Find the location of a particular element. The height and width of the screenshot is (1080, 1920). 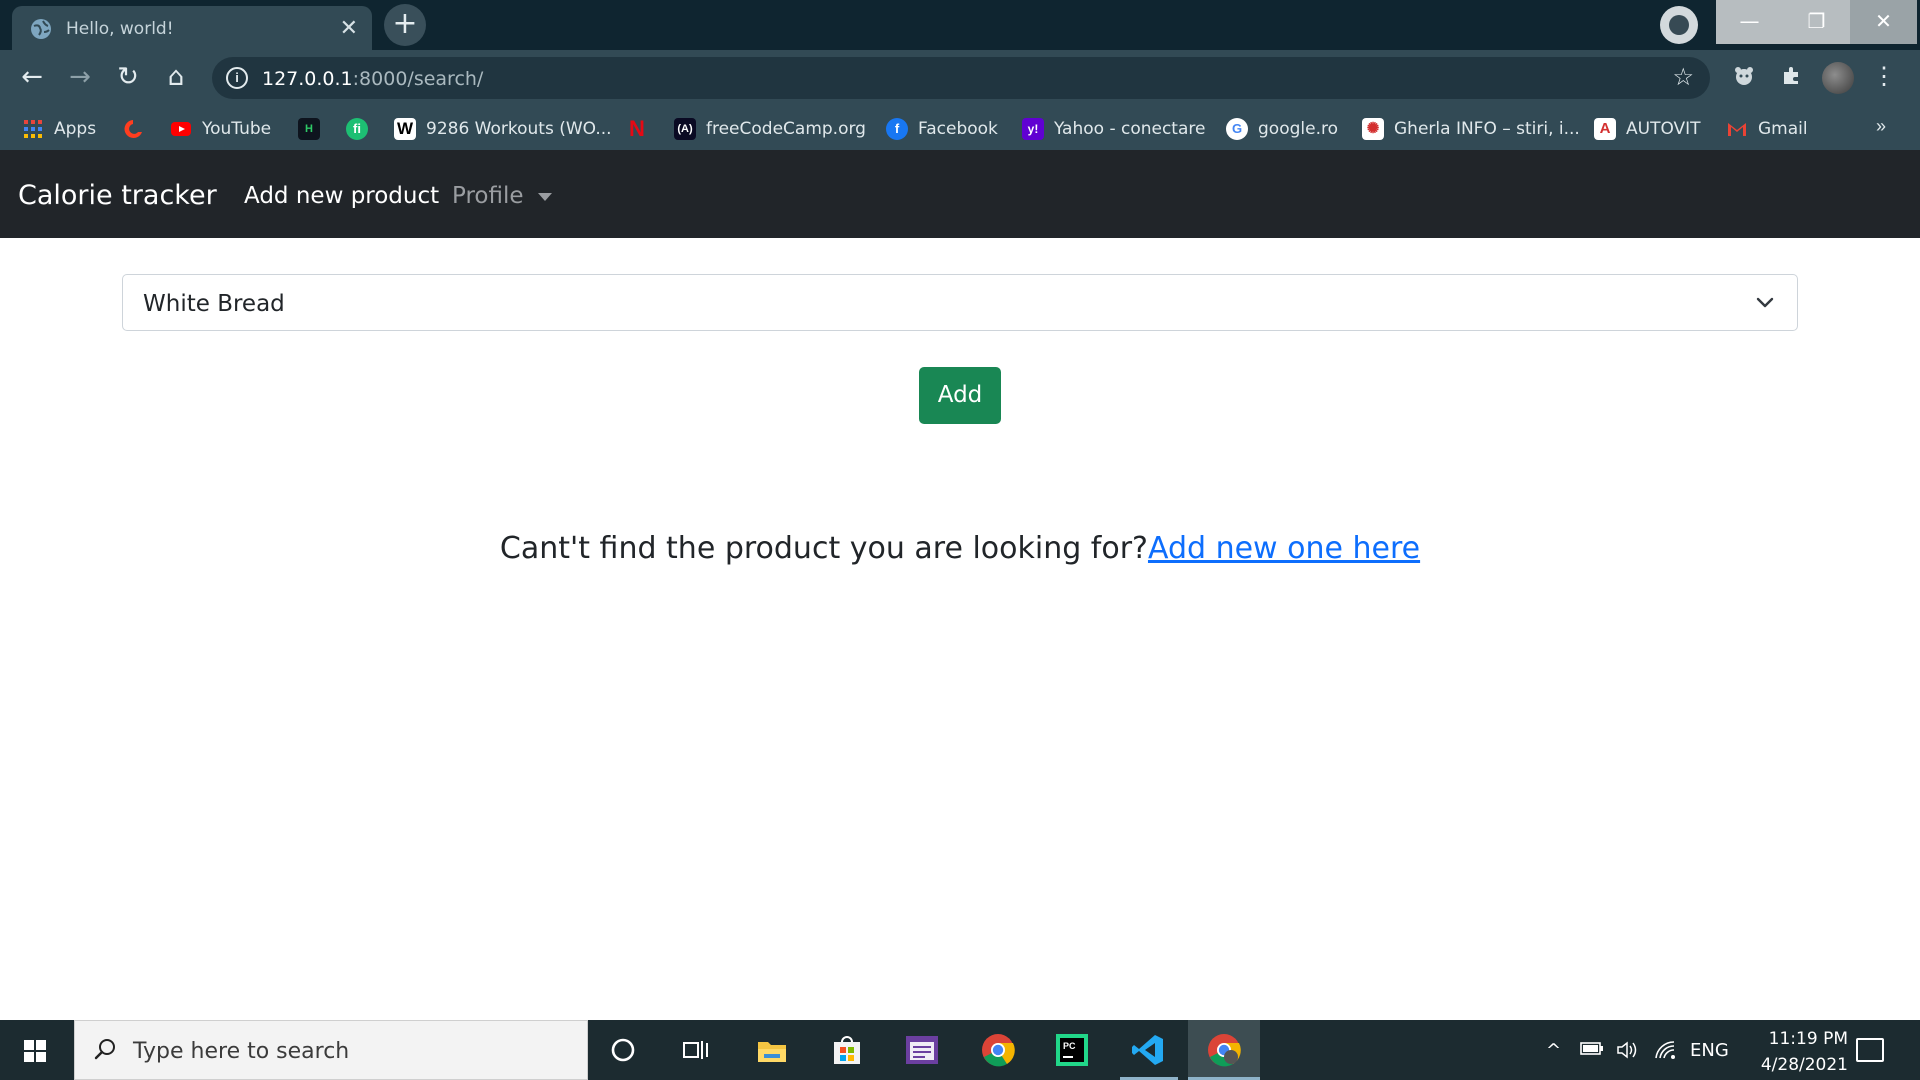

browser-tab: Hello, world! ✕ is located at coordinates (192, 28).